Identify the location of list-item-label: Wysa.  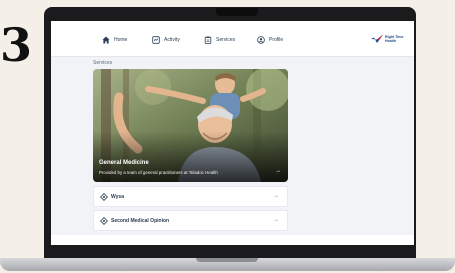
(117, 197).